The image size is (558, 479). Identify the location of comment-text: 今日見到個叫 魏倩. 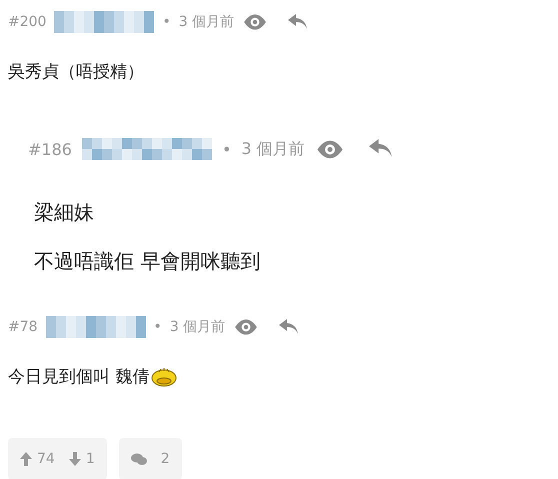
(79, 377).